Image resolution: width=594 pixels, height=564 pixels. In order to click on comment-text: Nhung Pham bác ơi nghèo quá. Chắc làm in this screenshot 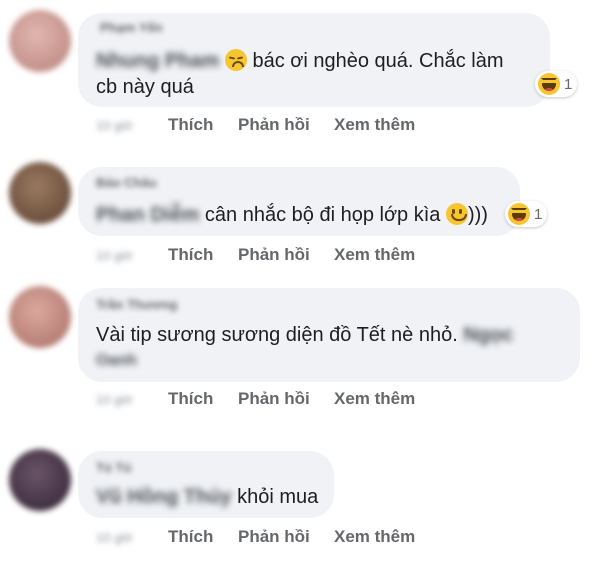, I will do `click(300, 61)`.